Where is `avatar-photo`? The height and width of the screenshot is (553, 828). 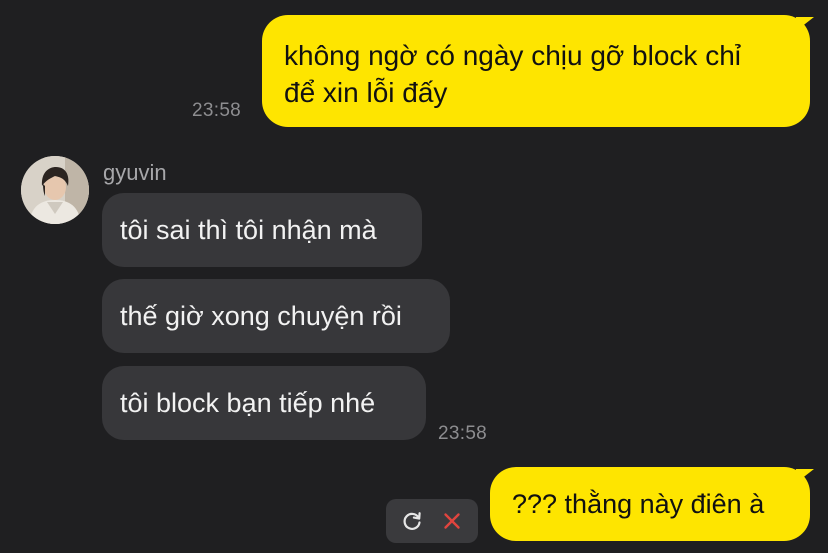 avatar-photo is located at coordinates (55, 190).